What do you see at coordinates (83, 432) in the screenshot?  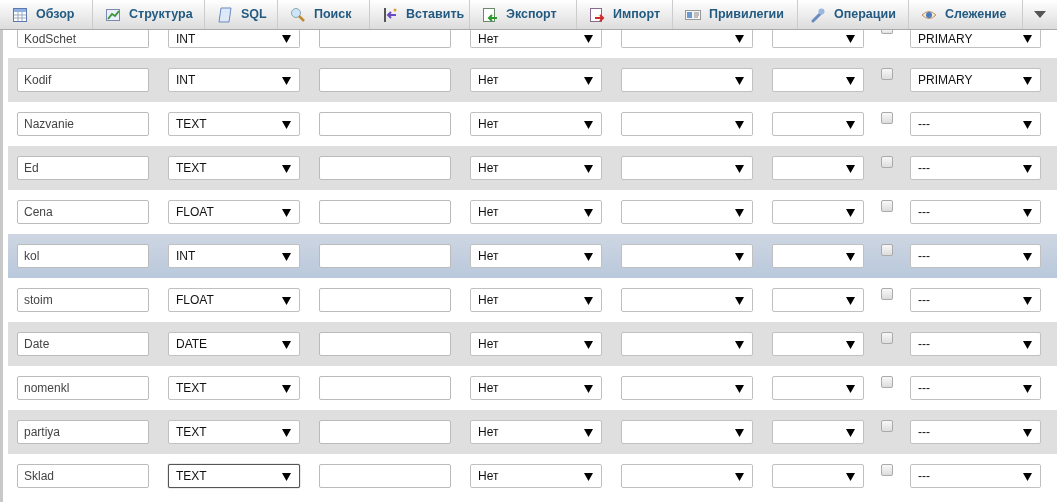 I see `input-field: partiya` at bounding box center [83, 432].